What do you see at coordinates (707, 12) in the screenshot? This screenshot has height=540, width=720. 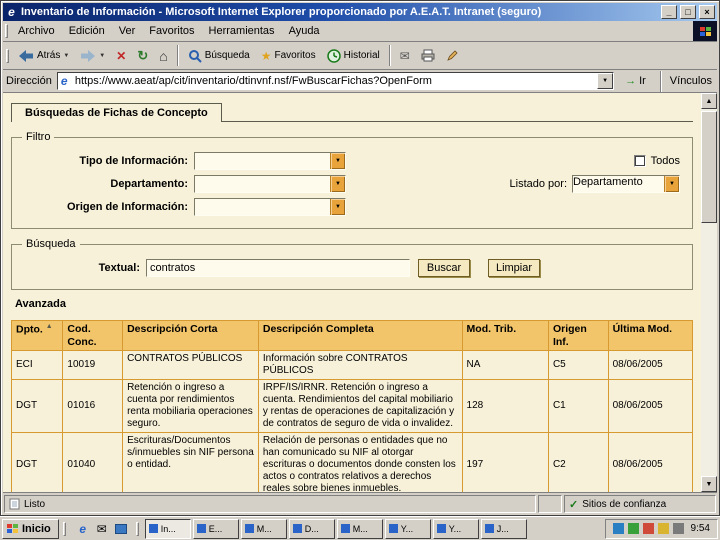 I see `close-button: ×` at bounding box center [707, 12].